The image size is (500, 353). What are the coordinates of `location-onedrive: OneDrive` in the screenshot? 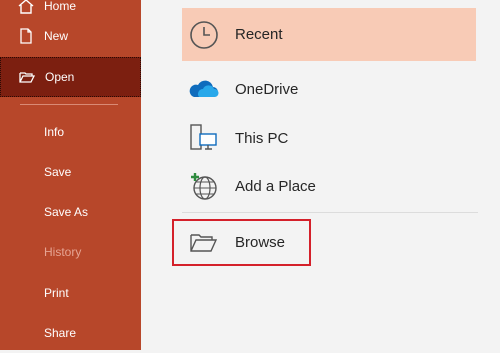 It's located at (329, 89).